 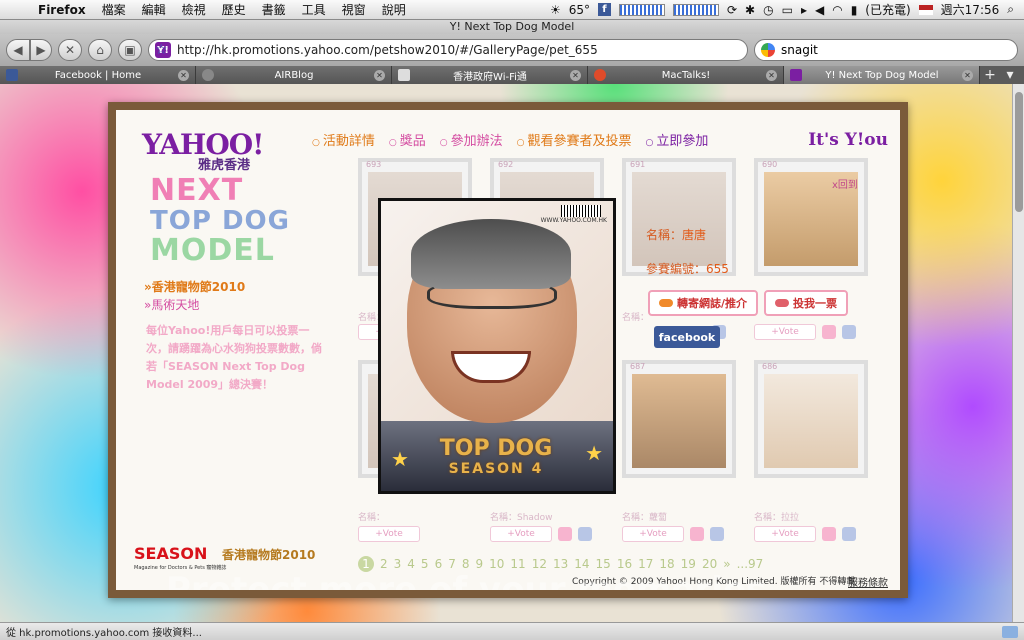 What do you see at coordinates (154, 9) in the screenshot?
I see `menu-edit: 編輯` at bounding box center [154, 9].